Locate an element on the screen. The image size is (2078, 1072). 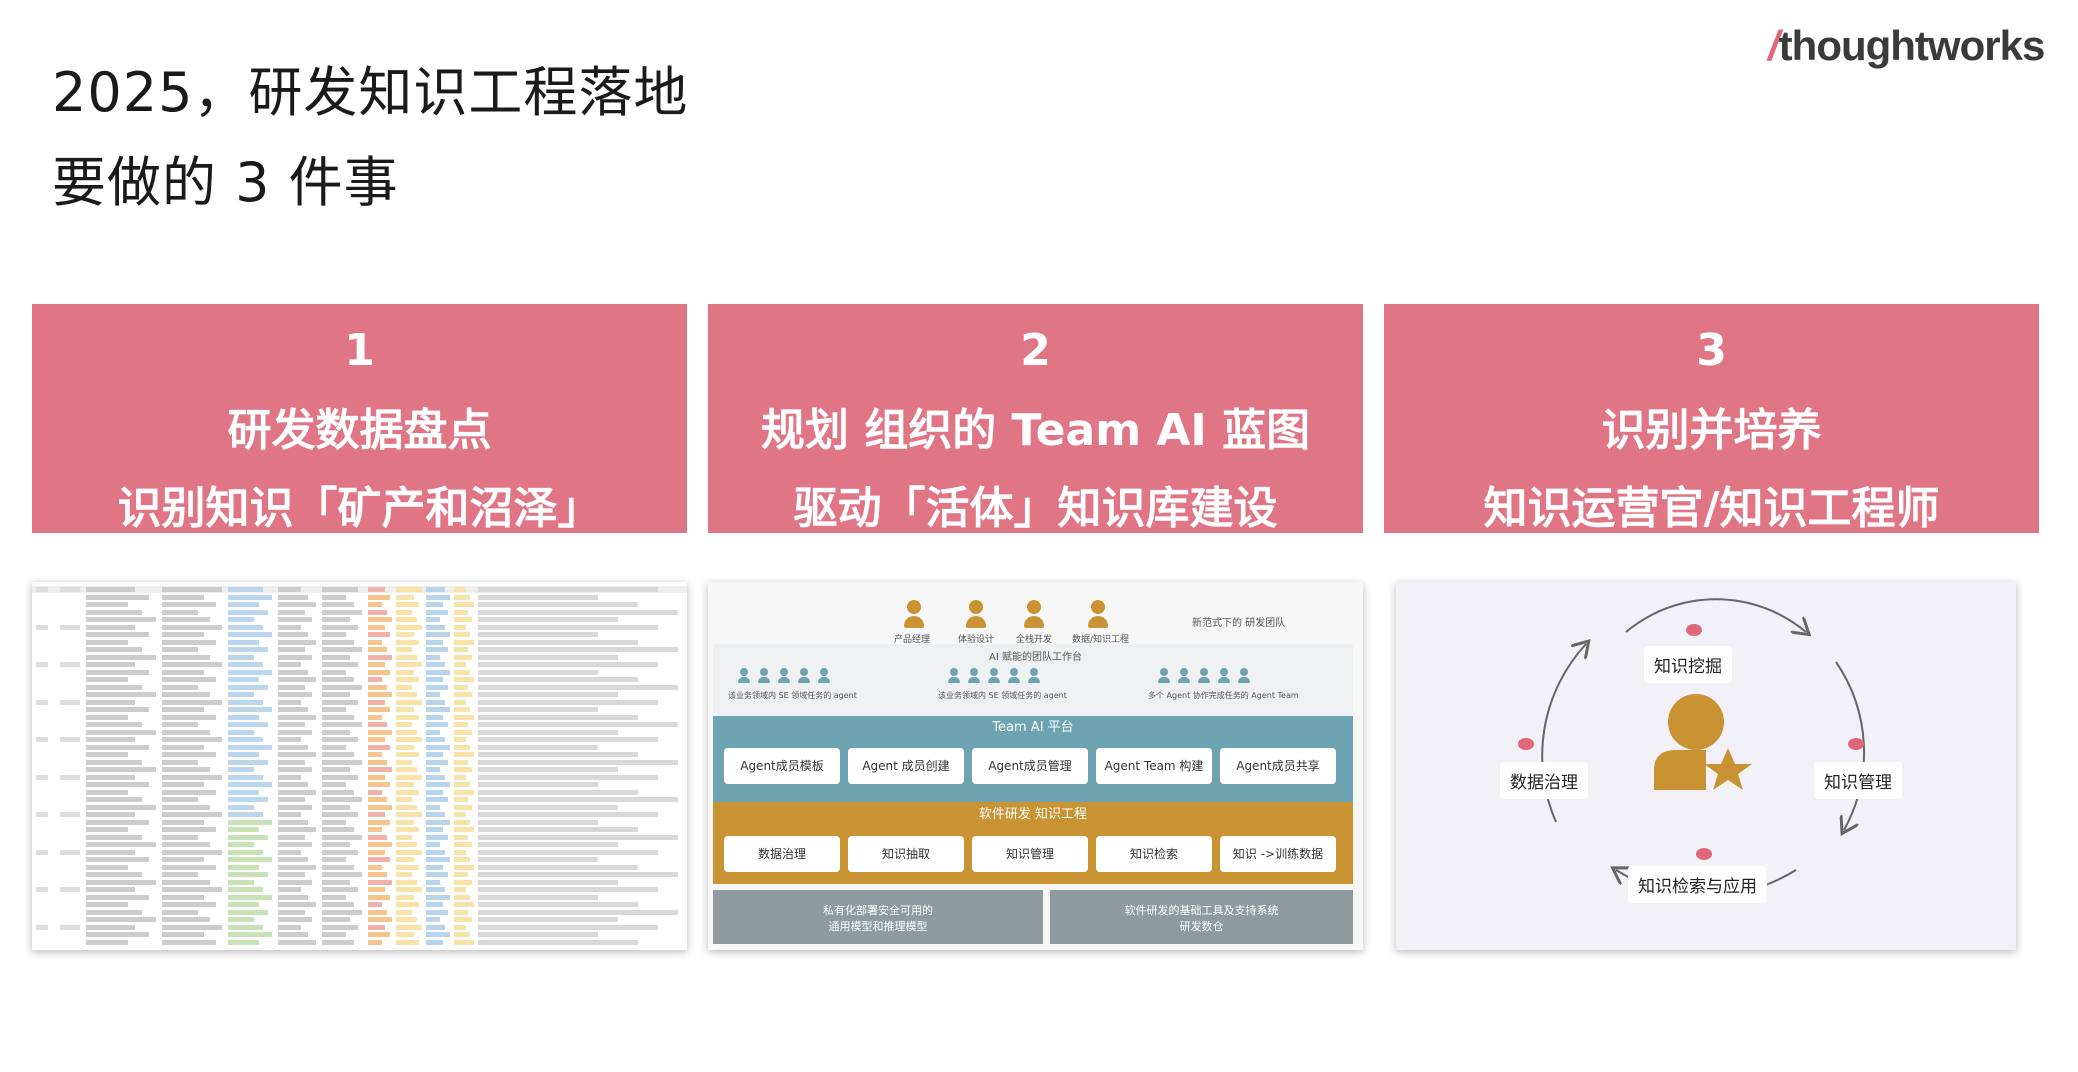
spreadsheet-grid is located at coordinates (359, 766).